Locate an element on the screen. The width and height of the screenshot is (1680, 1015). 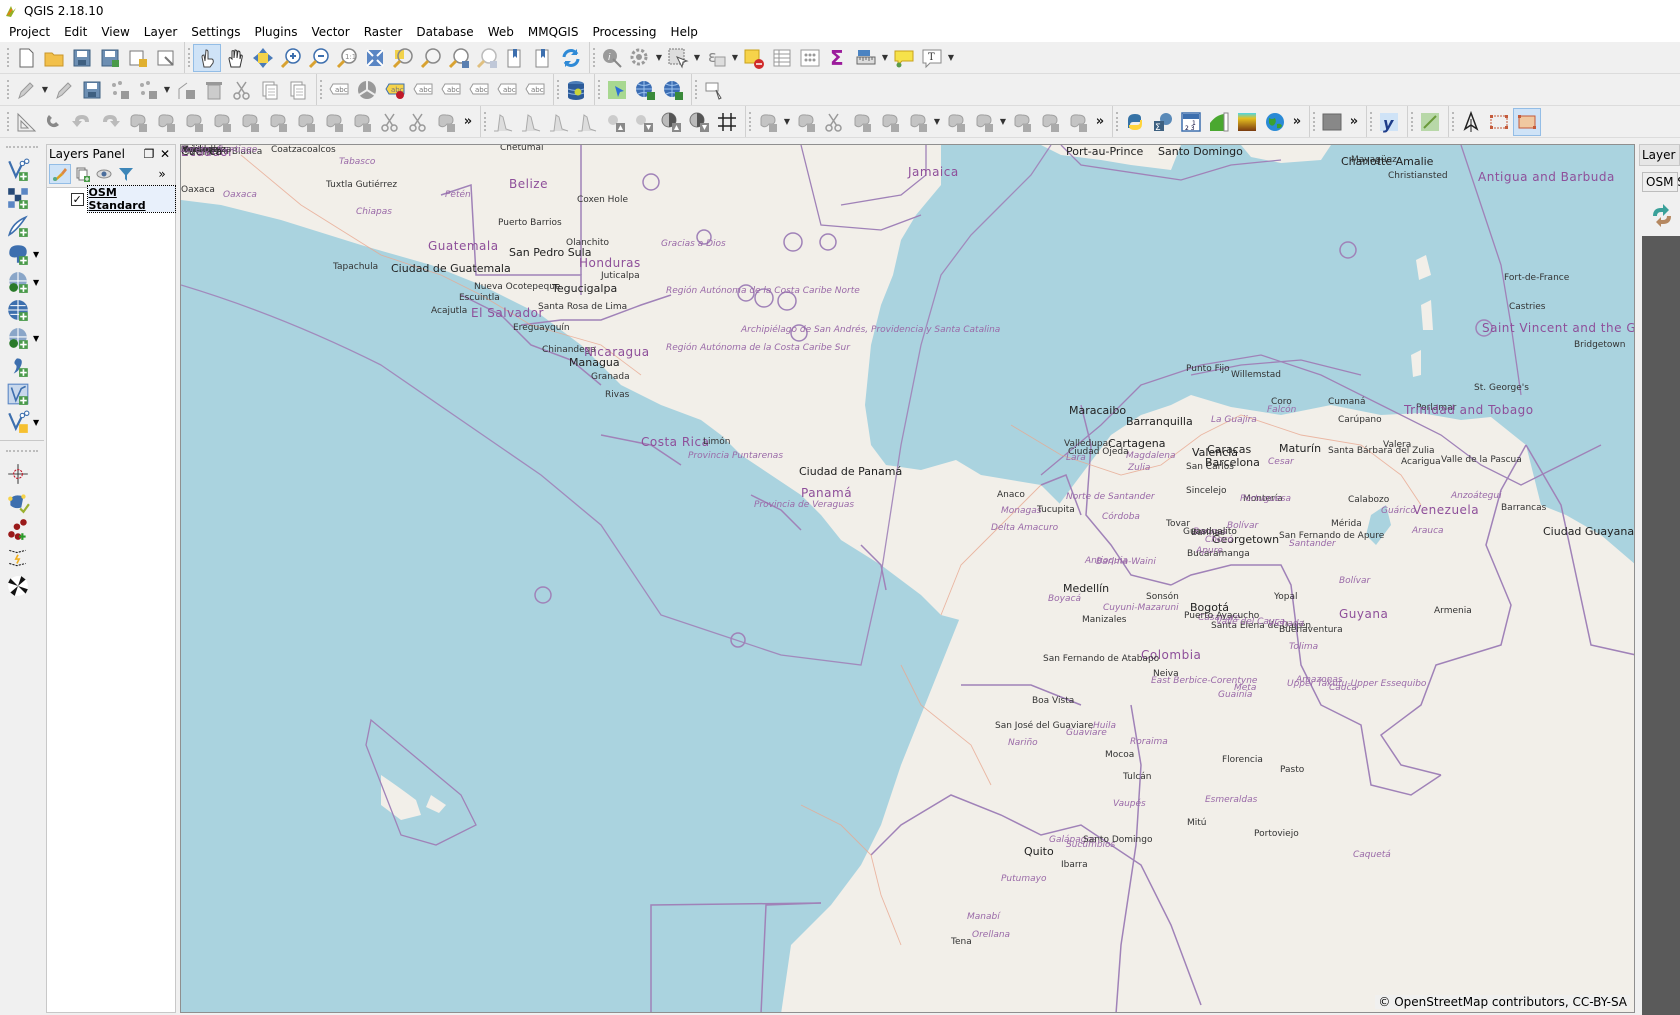
increase-brightness-button is located at coordinates (615, 122).